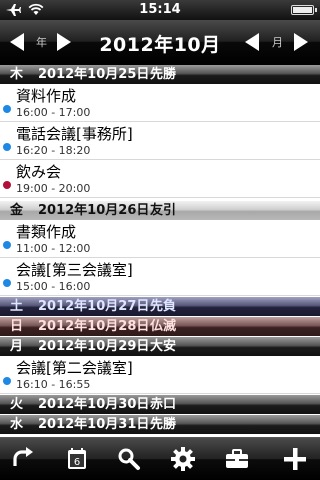 The width and height of the screenshot is (320, 480). I want to click on event-item: 会議[第二会議室] 16:10 - 16:55, so click(160, 375).